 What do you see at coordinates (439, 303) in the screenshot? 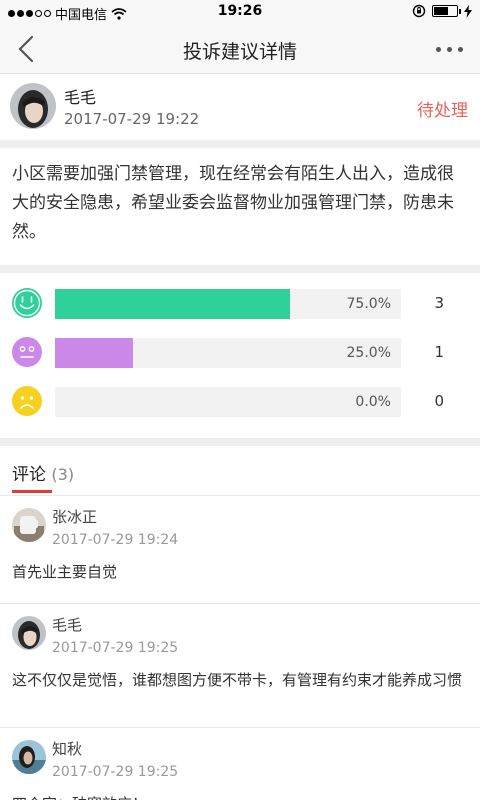
I see `vote-count: 3` at bounding box center [439, 303].